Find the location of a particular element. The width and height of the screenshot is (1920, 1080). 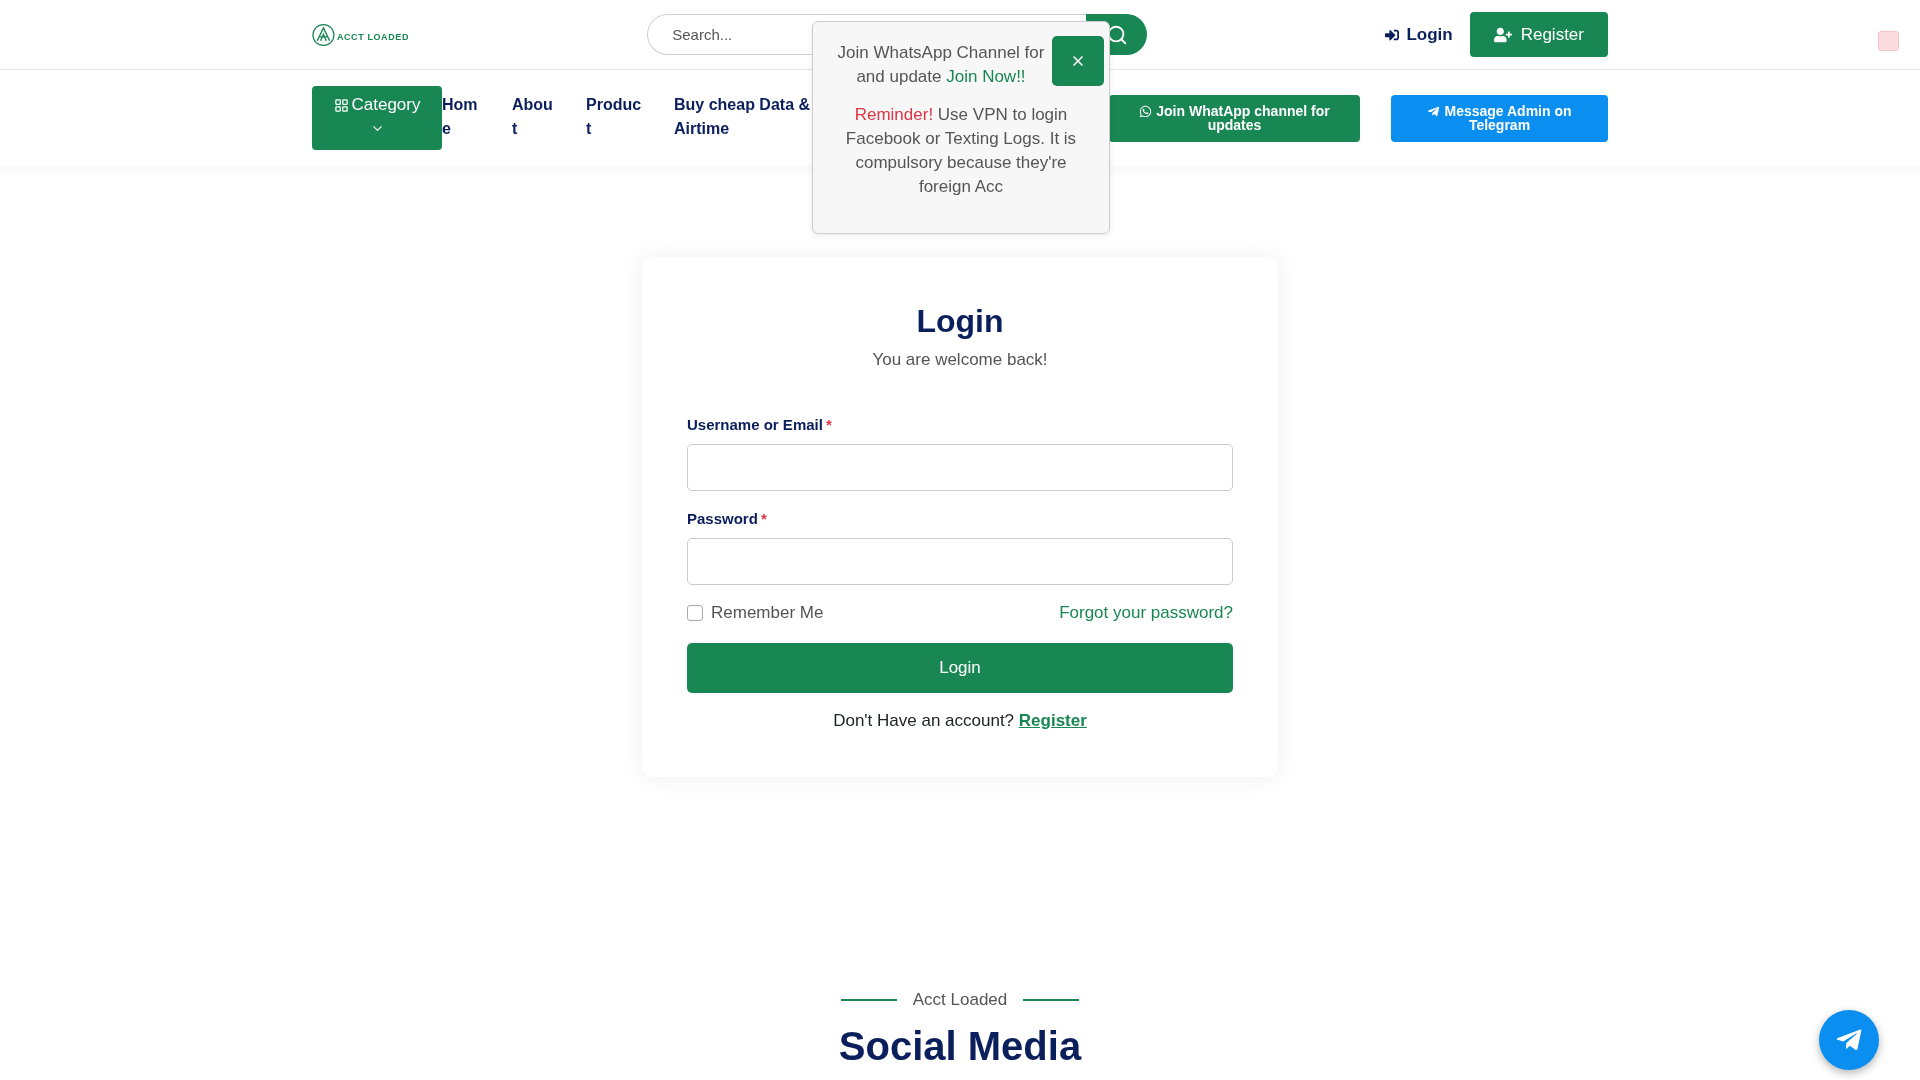

section-eyebrow: Acct Loaded is located at coordinates (960, 1000).